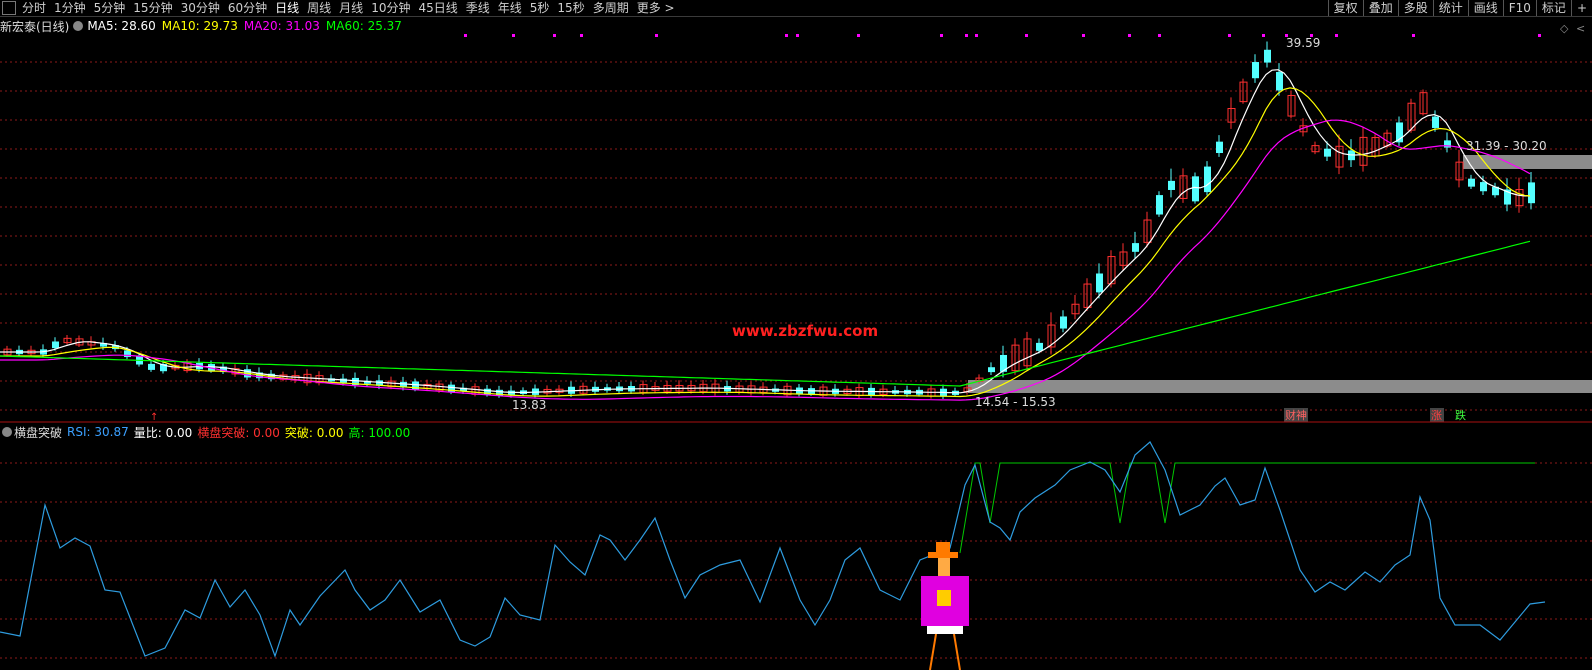  What do you see at coordinates (319, 8) in the screenshot?
I see `period-weekly: 周线` at bounding box center [319, 8].